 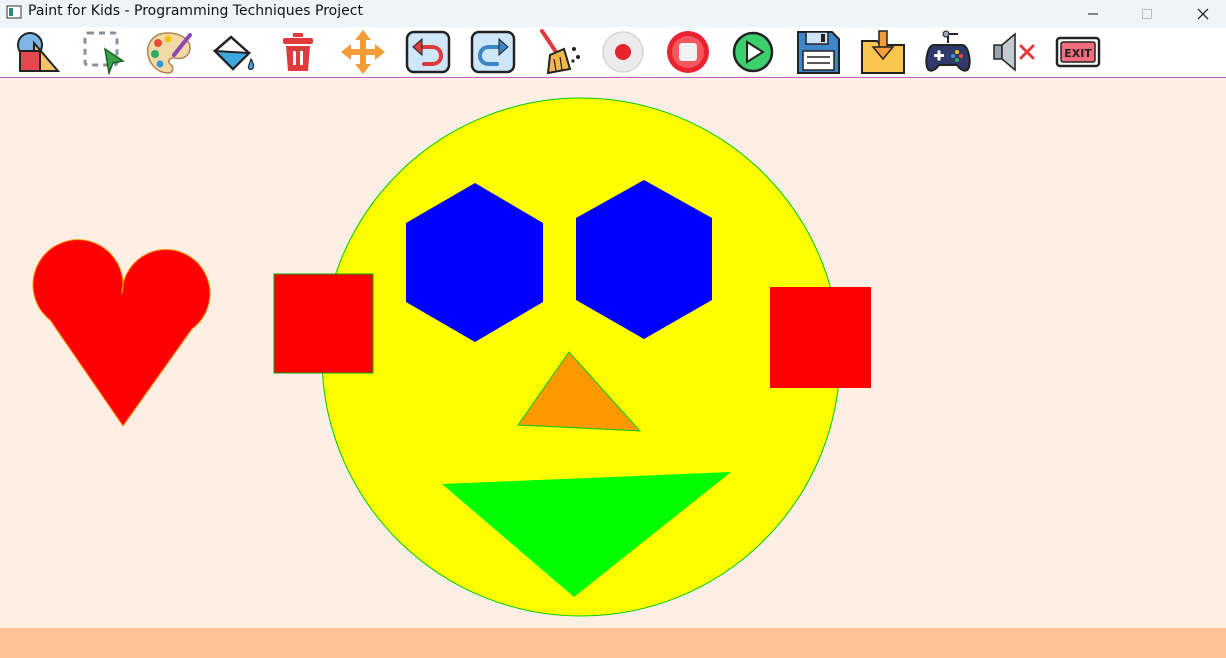 I want to click on left-square, so click(x=323, y=323).